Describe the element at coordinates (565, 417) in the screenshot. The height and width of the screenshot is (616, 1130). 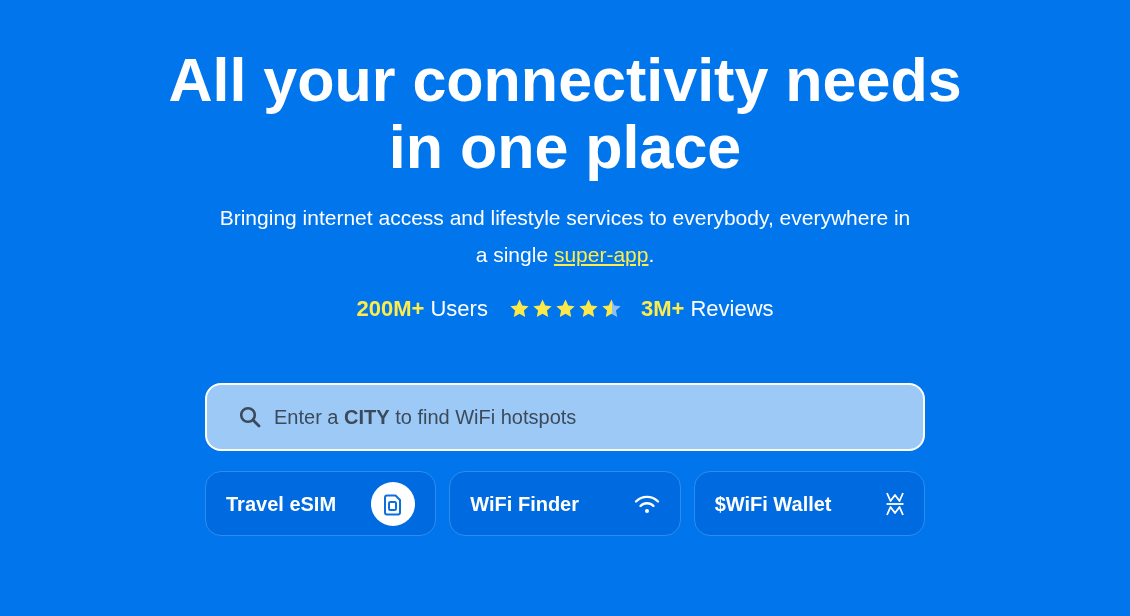
I see `search-field: Enter a CITY to find WiFi hotspots` at that location.